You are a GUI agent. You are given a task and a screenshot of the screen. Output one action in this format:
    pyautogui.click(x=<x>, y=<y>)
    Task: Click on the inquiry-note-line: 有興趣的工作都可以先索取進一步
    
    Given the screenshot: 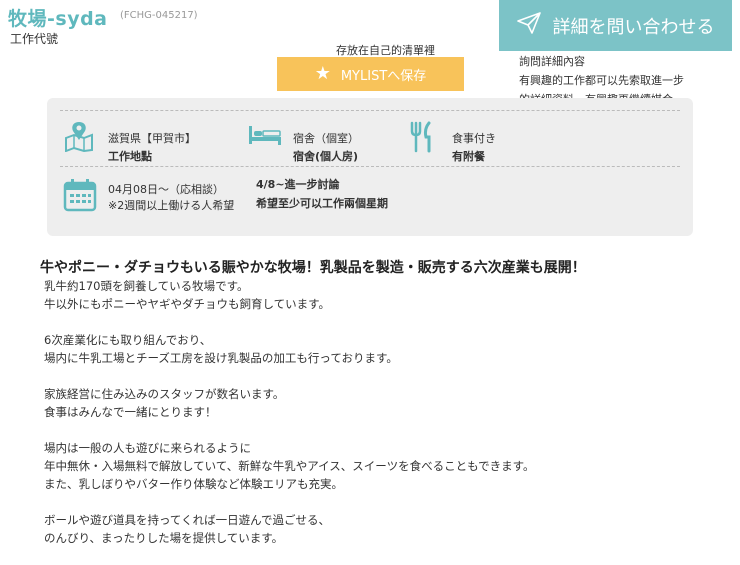 What is the action you would take?
    pyautogui.click(x=601, y=80)
    